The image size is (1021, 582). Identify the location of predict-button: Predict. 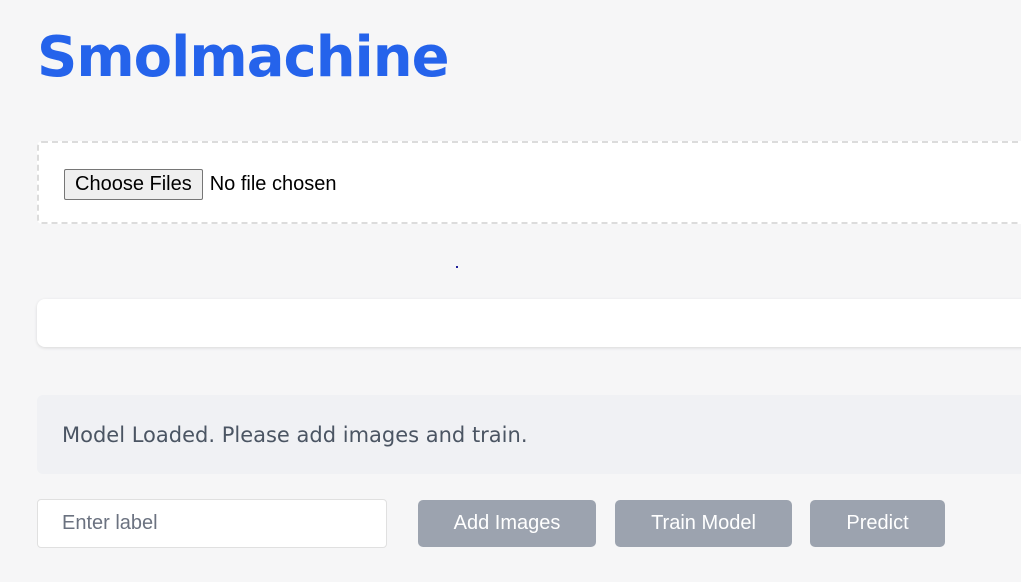
(877, 523).